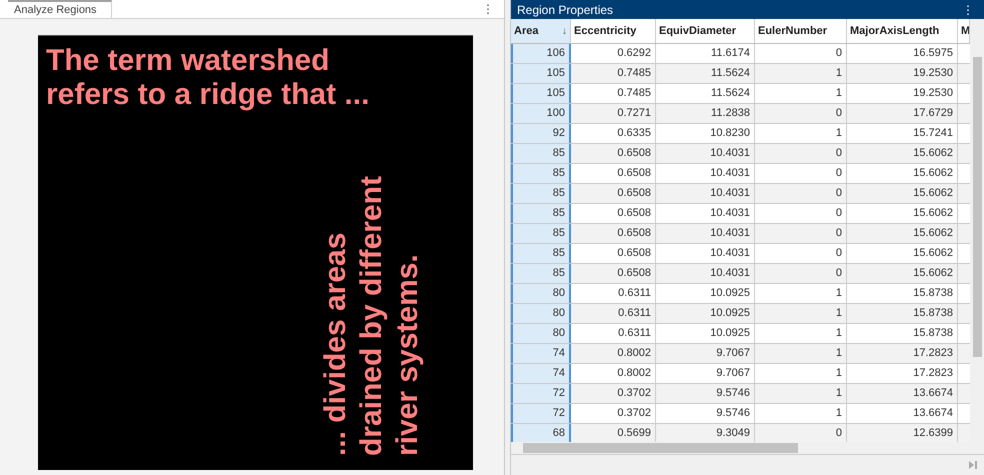 The width and height of the screenshot is (984, 475). Describe the element at coordinates (902, 113) in the screenshot. I see `table-cell: 17.6729` at that location.